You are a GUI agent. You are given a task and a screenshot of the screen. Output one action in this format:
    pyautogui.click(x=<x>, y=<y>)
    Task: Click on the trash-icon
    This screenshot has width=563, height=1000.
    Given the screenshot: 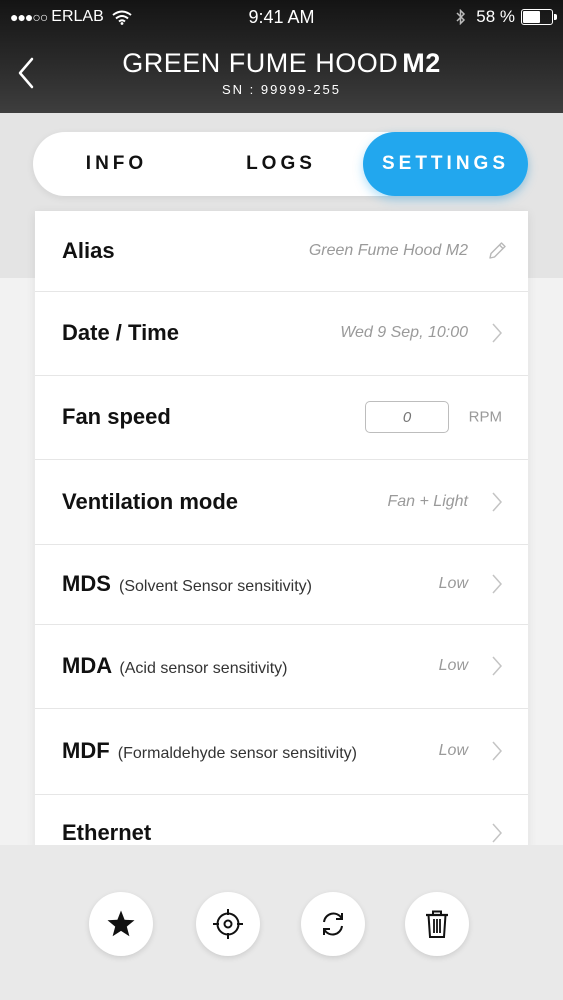 What is the action you would take?
    pyautogui.click(x=437, y=924)
    